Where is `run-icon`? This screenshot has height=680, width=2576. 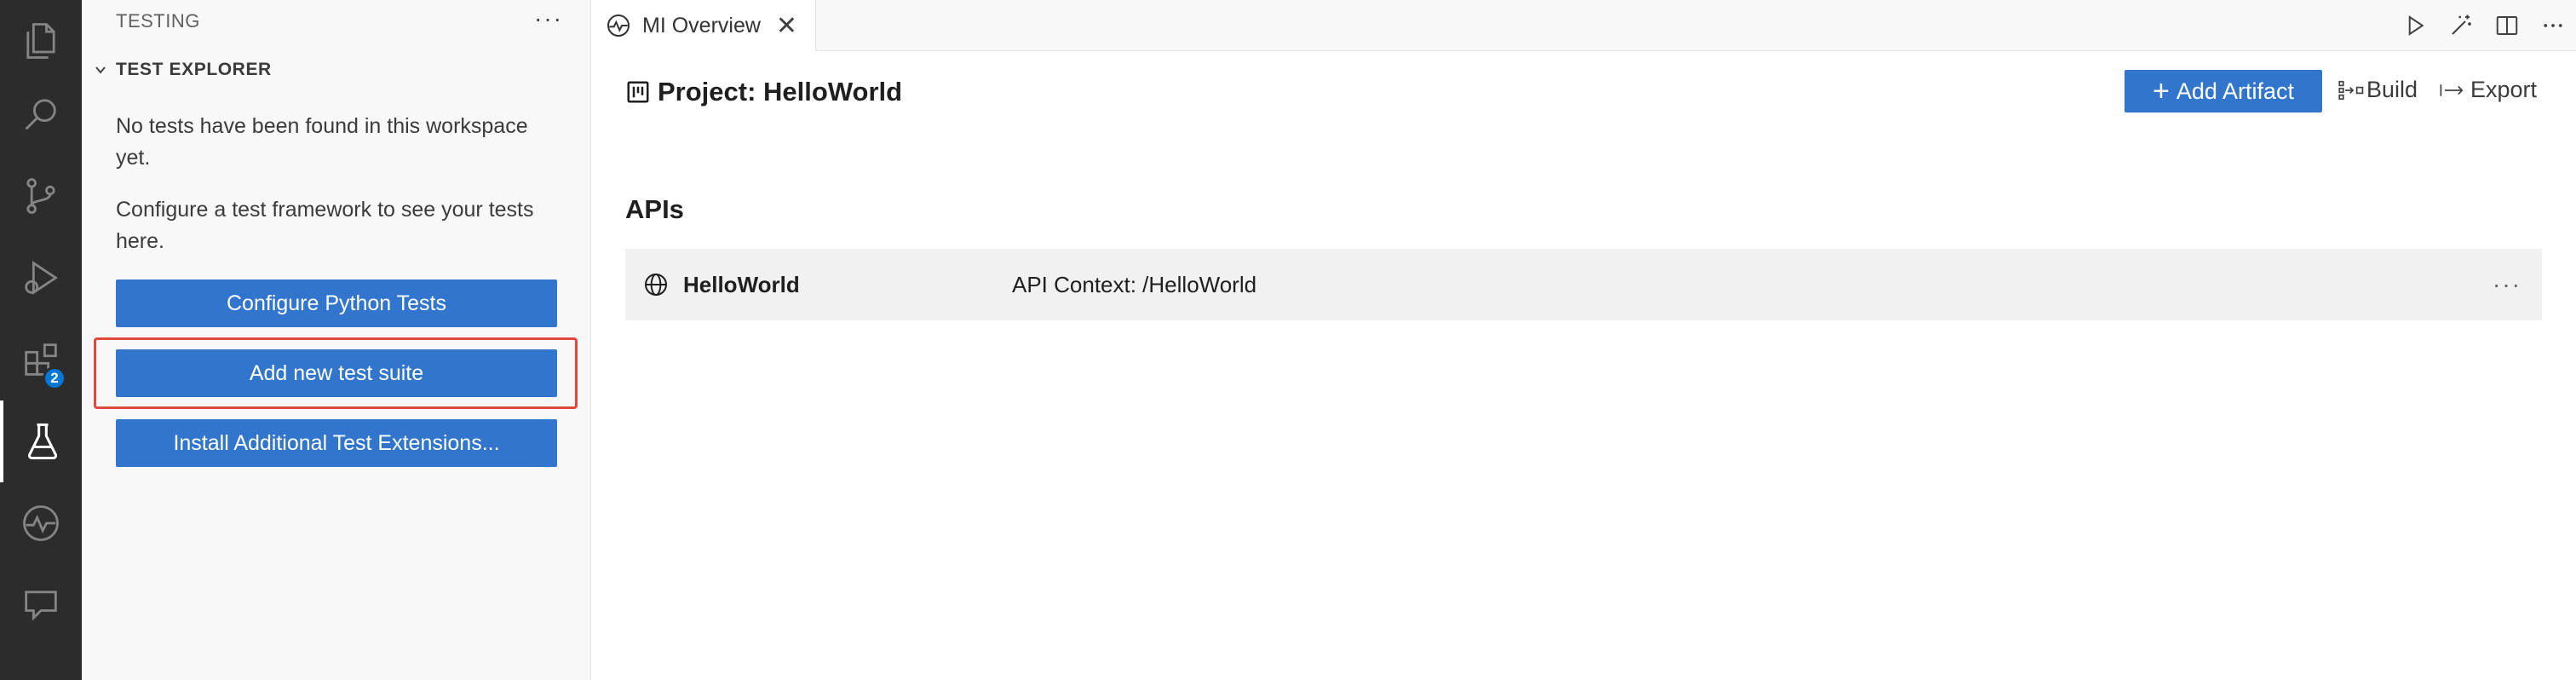 run-icon is located at coordinates (2416, 25).